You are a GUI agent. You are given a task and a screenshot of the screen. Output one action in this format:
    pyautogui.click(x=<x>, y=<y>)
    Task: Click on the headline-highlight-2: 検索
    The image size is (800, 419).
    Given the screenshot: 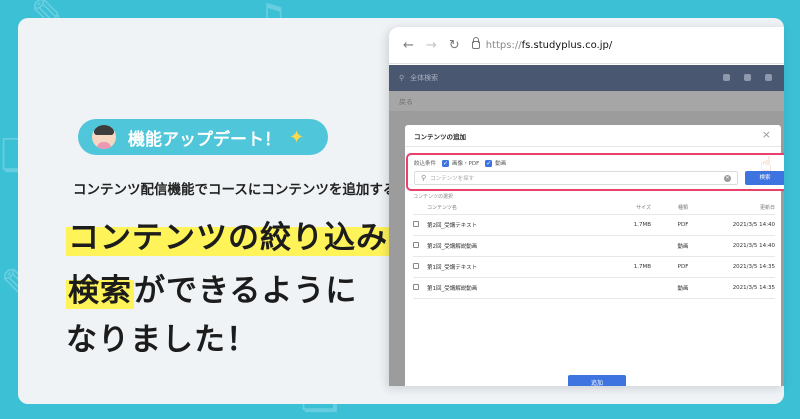 What is the action you would take?
    pyautogui.click(x=100, y=291)
    